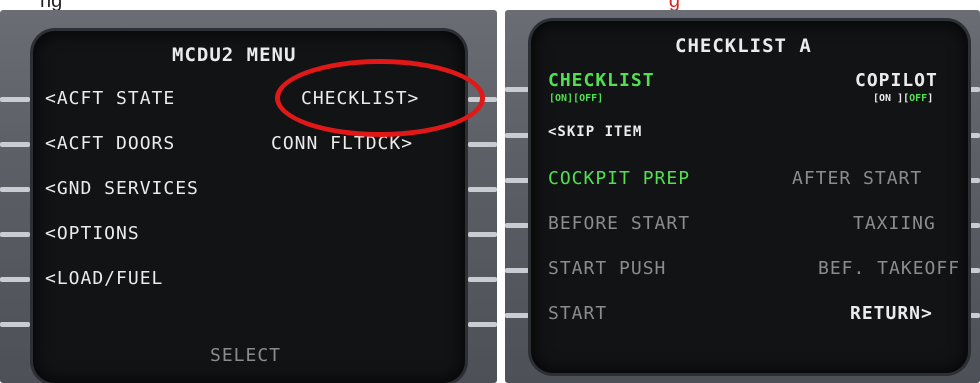  I want to click on lsk-3r, so click(482, 189).